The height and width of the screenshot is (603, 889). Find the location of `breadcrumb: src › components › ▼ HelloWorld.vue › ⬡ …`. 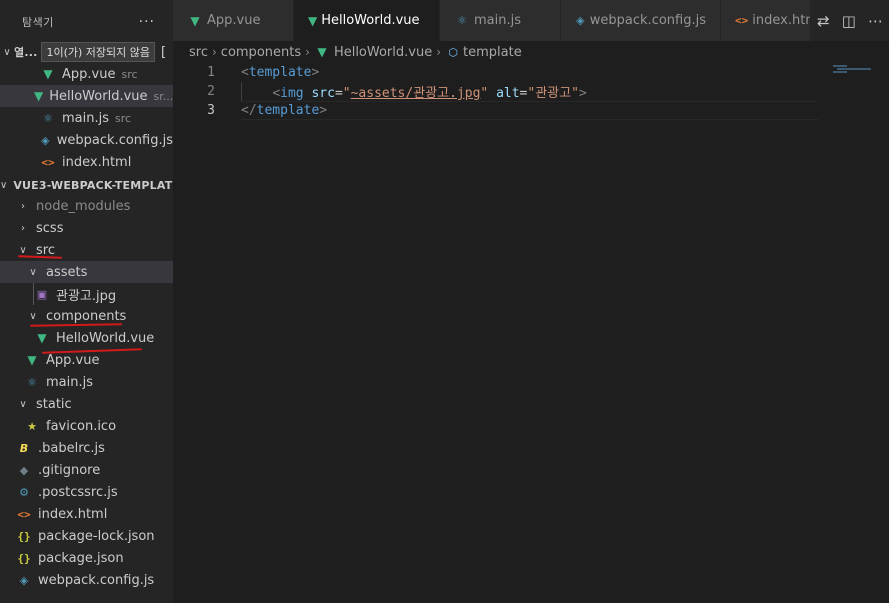

breadcrumb: src › components › ▼ HelloWorld.vue › ⬡ … is located at coordinates (531, 52).